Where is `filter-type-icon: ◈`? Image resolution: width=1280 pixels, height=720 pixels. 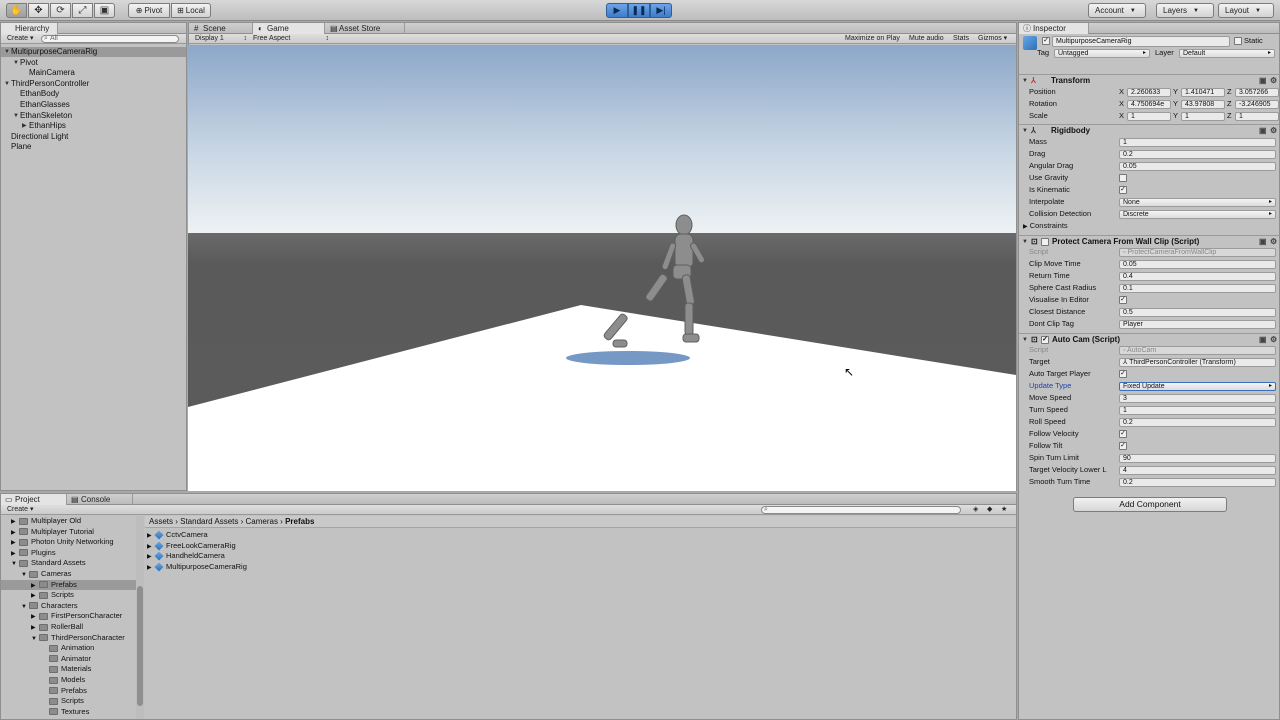 filter-type-icon: ◈ is located at coordinates (975, 510).